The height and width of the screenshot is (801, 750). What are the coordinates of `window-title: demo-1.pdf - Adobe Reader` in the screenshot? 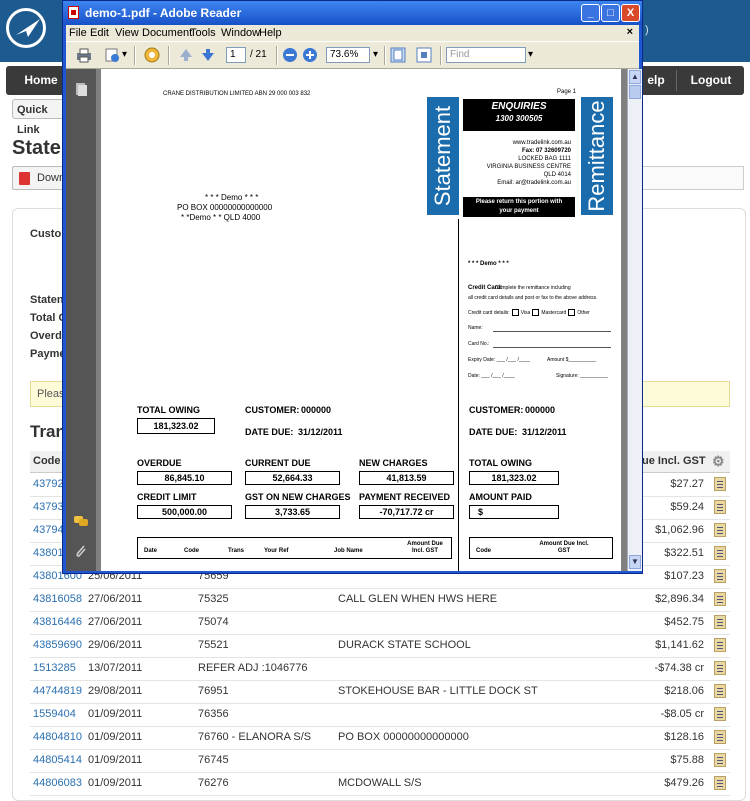 It's located at (163, 13).